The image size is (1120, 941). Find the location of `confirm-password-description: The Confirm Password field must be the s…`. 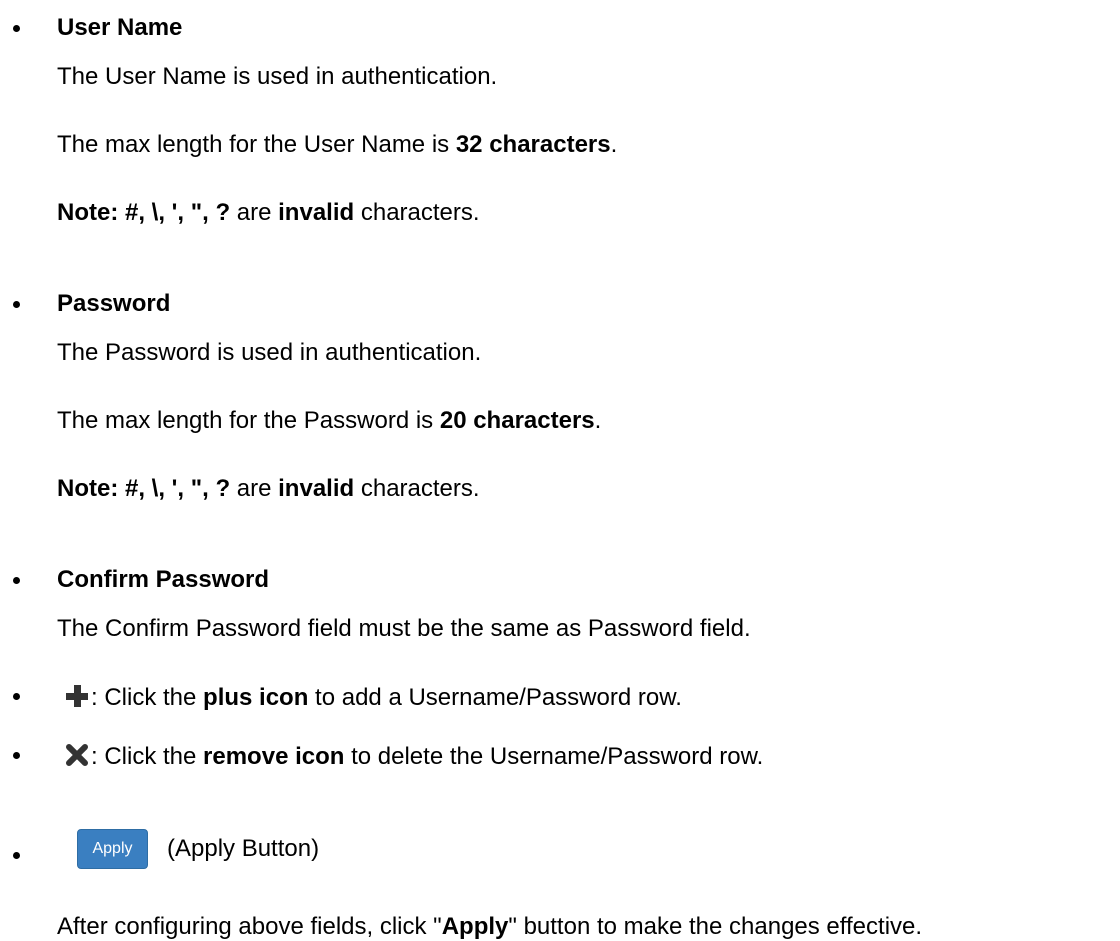

confirm-password-description: The Confirm Password field must be the s… is located at coordinates (404, 628).